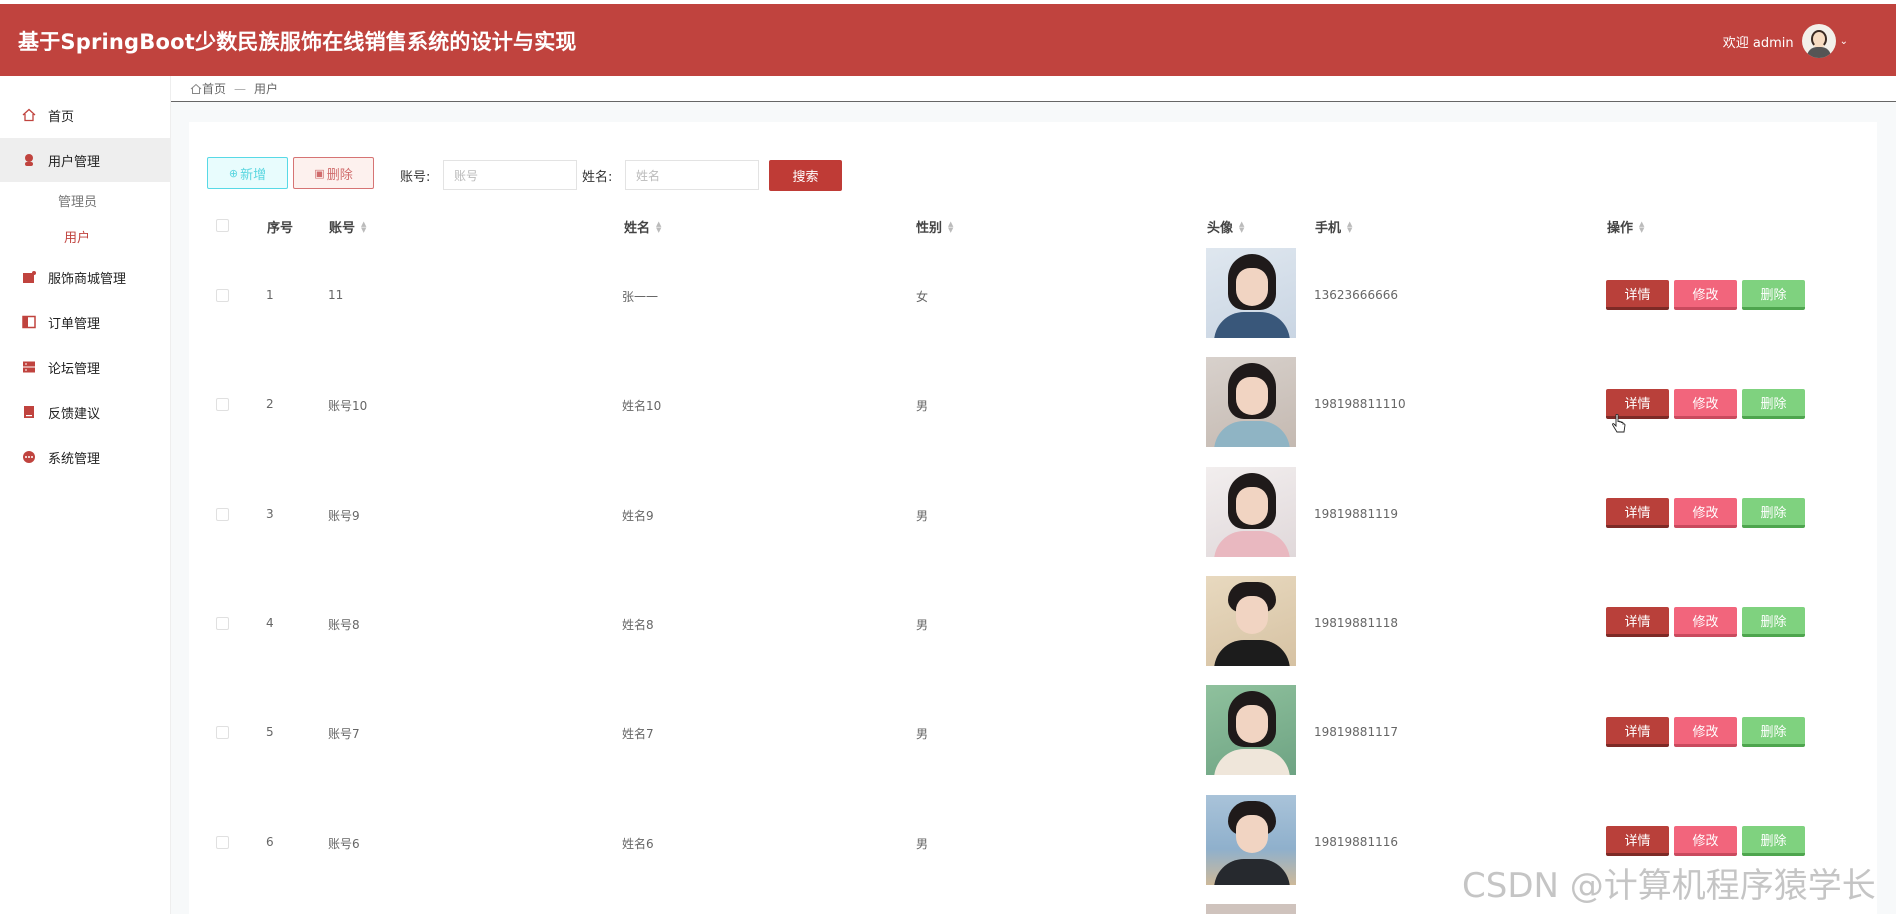 This screenshot has height=914, width=1896. What do you see at coordinates (1356, 842) in the screenshot?
I see `row-phone: 19819881116` at bounding box center [1356, 842].